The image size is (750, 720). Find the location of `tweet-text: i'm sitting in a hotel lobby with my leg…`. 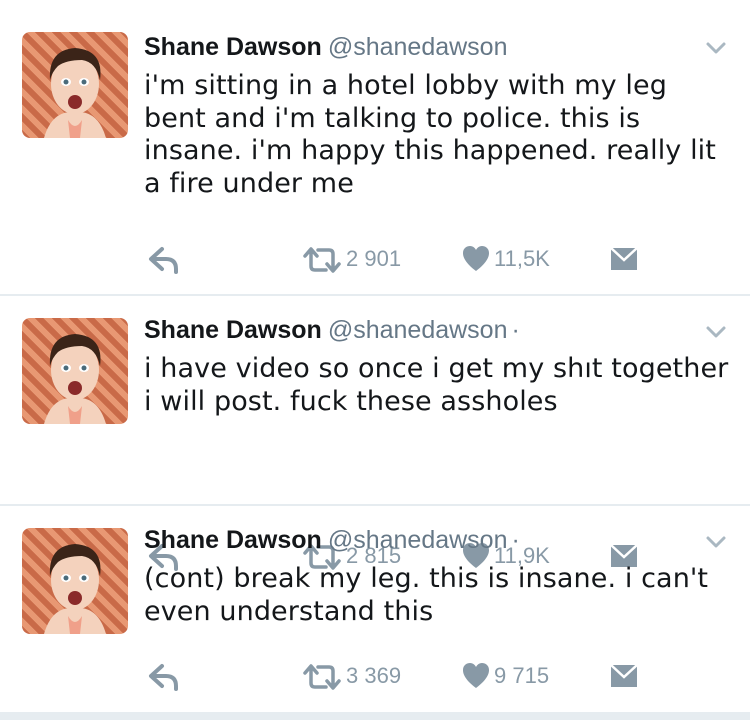

tweet-text: i'm sitting in a hotel lobby with my leg… is located at coordinates (430, 134).